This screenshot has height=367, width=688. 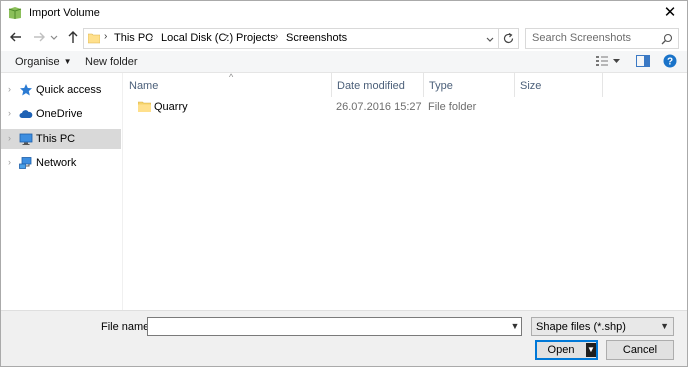 What do you see at coordinates (54, 37) in the screenshot?
I see `recent-locations-chevron-icon` at bounding box center [54, 37].